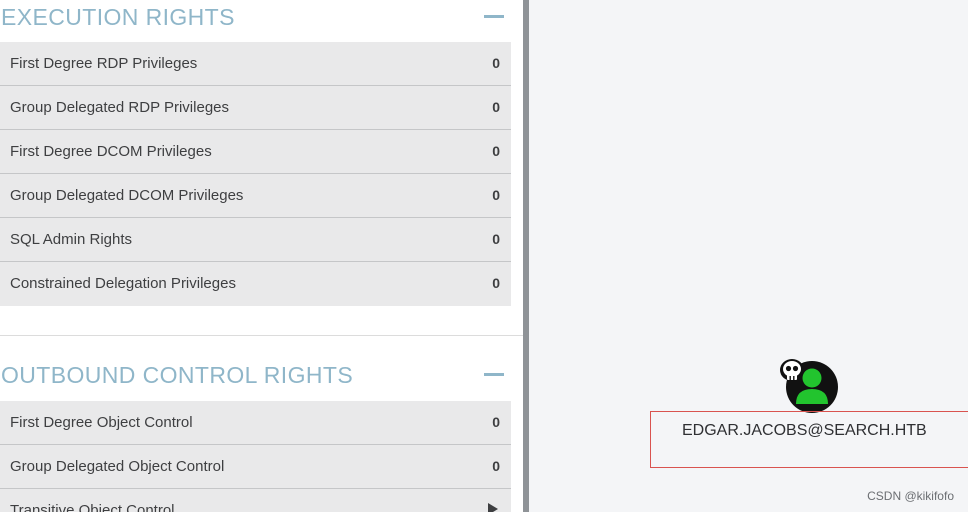 The height and width of the screenshot is (512, 968). Describe the element at coordinates (910, 496) in the screenshot. I see `watermark: CSDN @kikifofo` at that location.